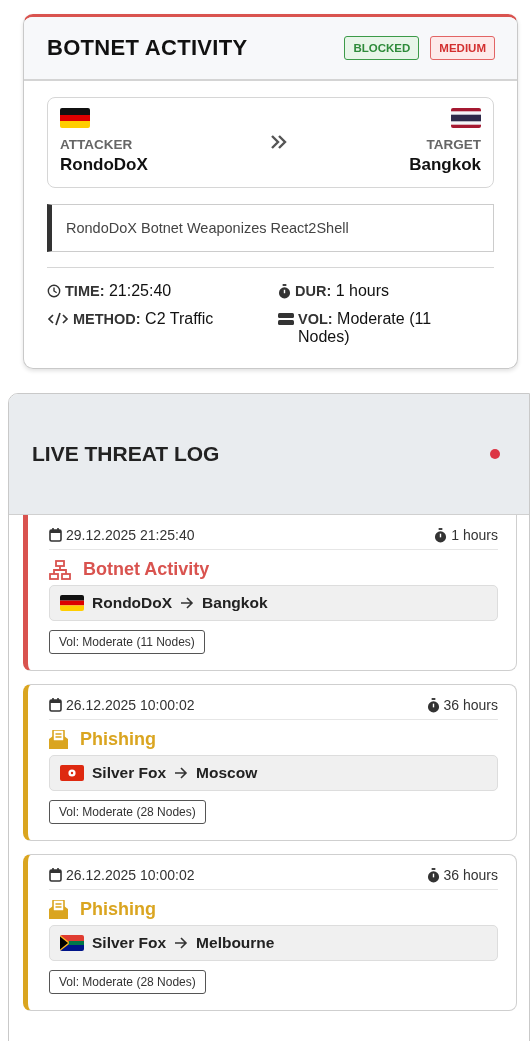 This screenshot has width=530, height=1041. Describe the element at coordinates (278, 141) in the screenshot. I see `double-chevron-icon` at that location.